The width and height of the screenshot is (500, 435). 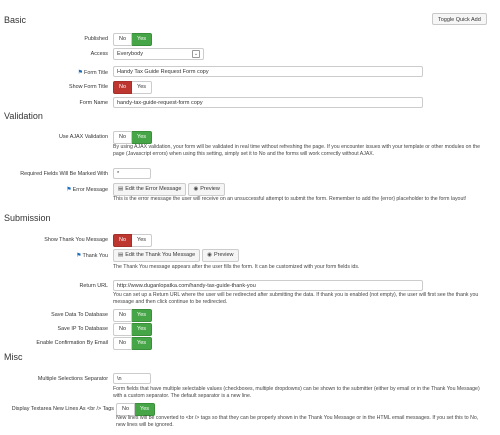 What do you see at coordinates (142, 329) in the screenshot?
I see `save-ip-yes-option: Yes` at bounding box center [142, 329].